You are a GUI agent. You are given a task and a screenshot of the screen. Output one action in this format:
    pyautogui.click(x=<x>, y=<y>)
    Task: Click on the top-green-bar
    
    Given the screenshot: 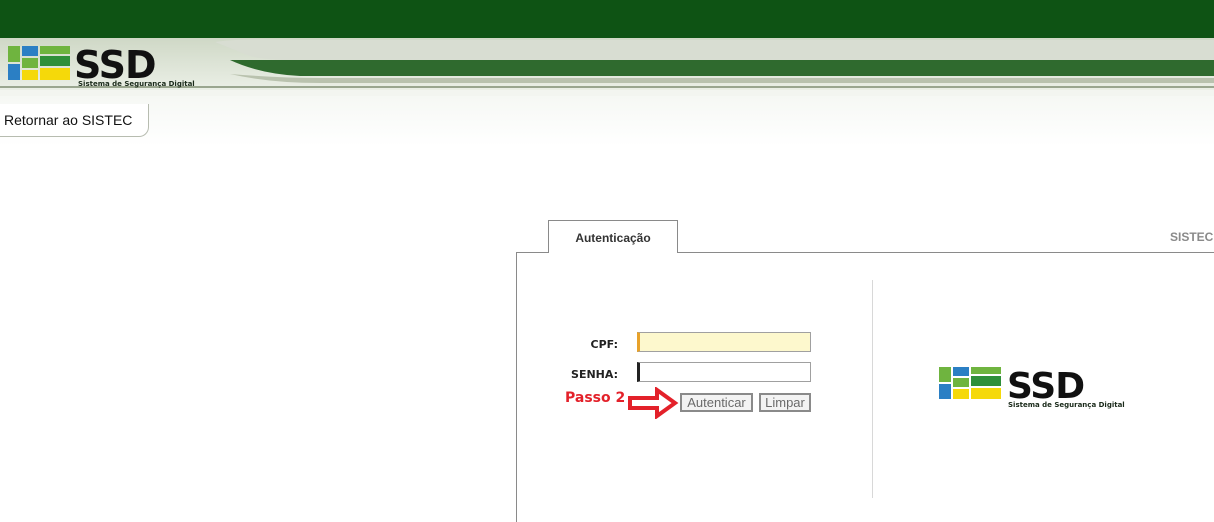 What is the action you would take?
    pyautogui.click(x=607, y=19)
    